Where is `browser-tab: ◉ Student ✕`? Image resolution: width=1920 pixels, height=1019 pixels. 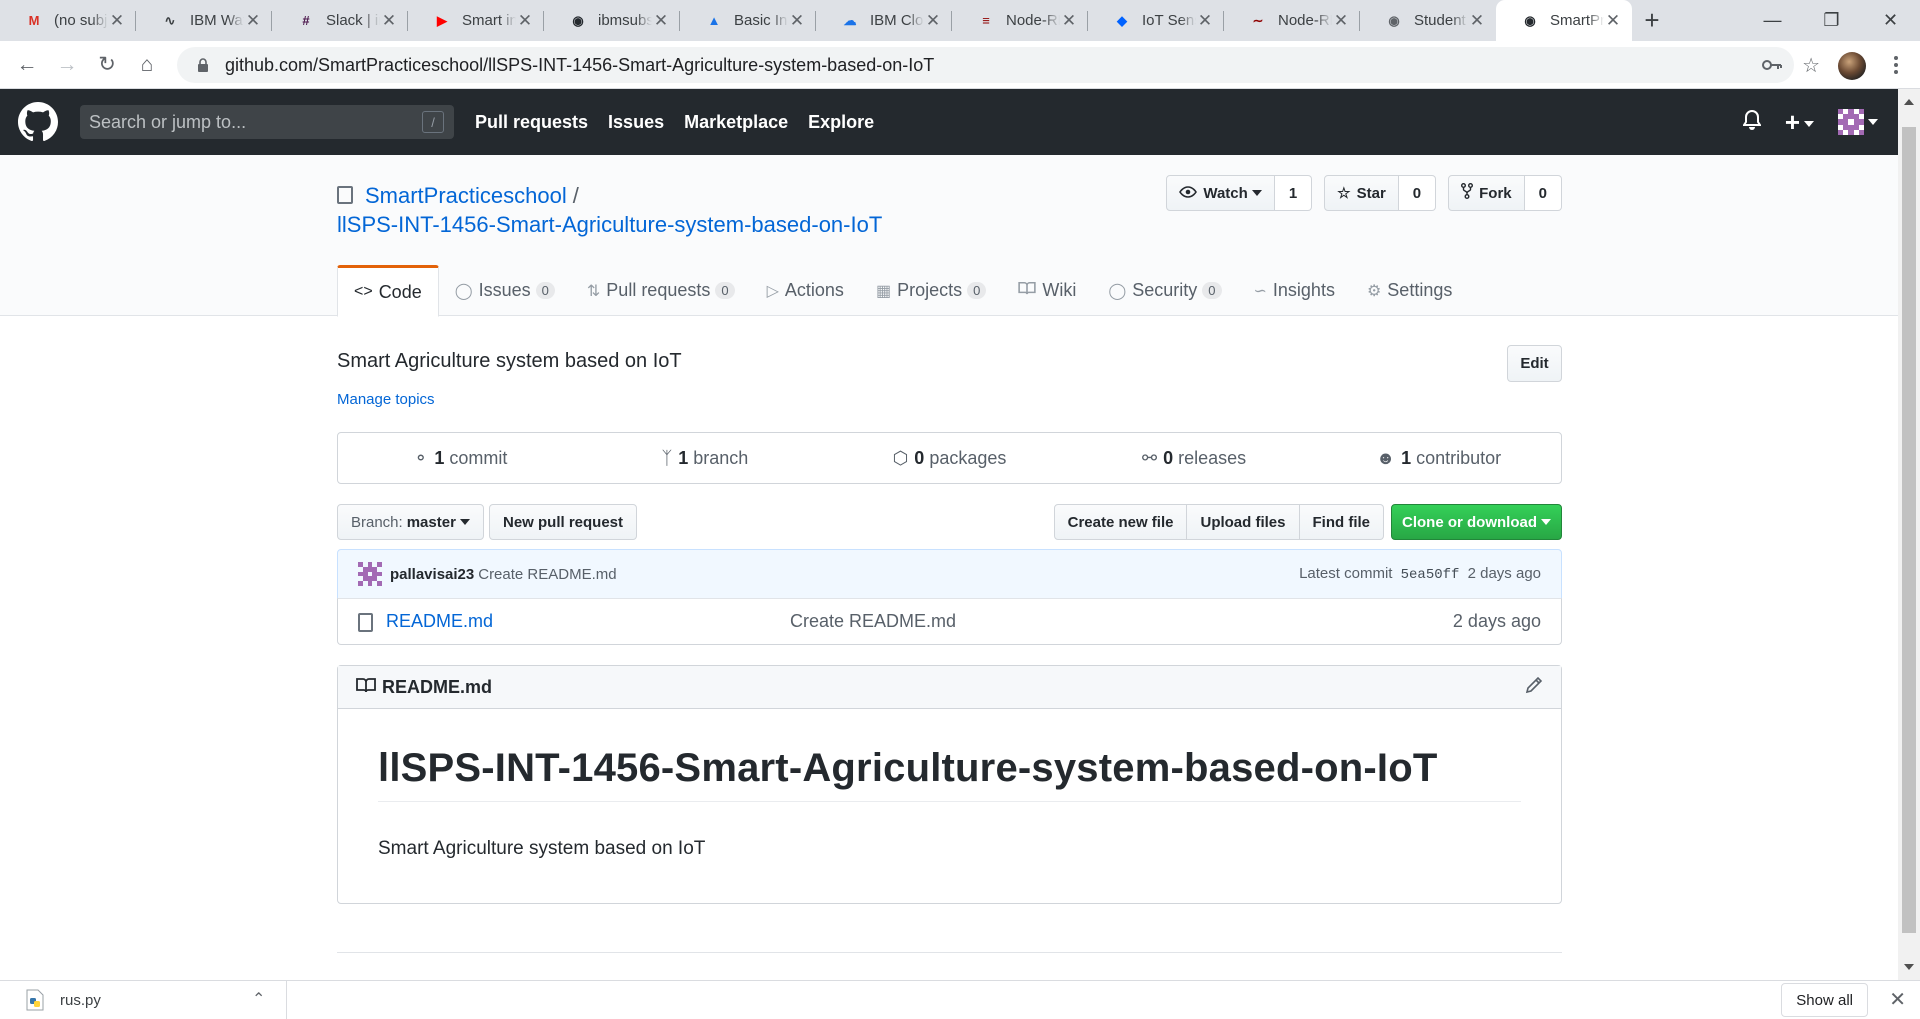
browser-tab: ◉ Student ✕ is located at coordinates (1428, 20).